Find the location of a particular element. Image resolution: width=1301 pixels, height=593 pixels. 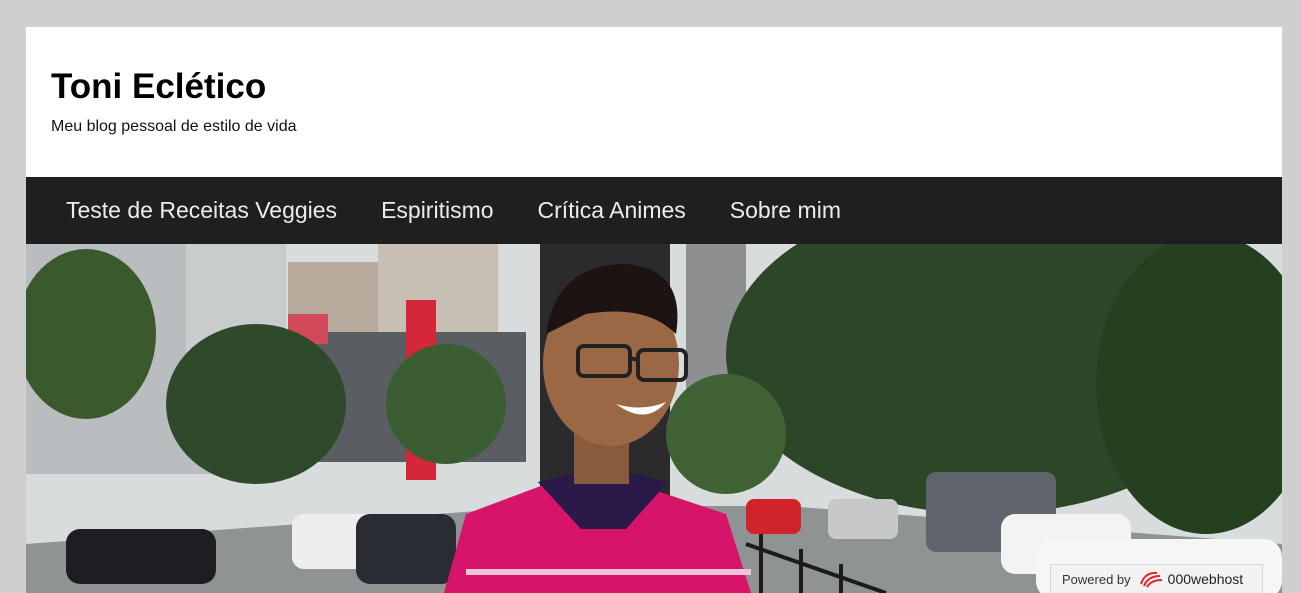

tree-cluster-left is located at coordinates (256, 404).